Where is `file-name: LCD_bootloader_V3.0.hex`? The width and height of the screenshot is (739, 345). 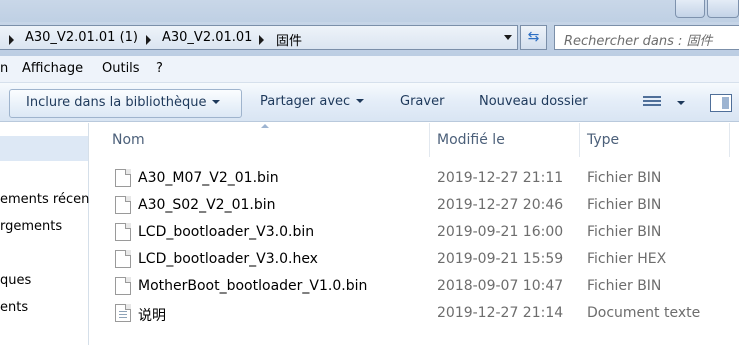 file-name: LCD_bootloader_V3.0.hex is located at coordinates (228, 259).